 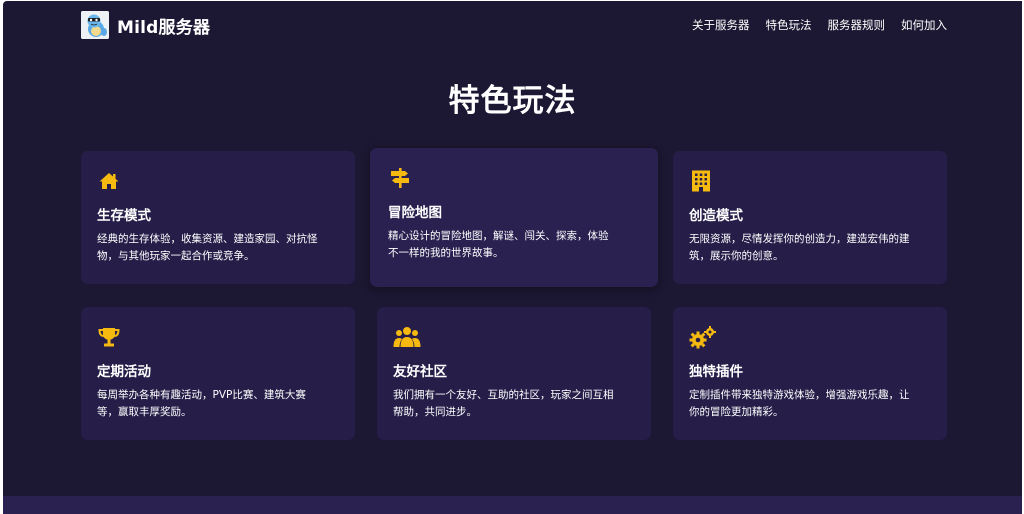 I want to click on card-description-line: 帮助，共同进步。, so click(x=435, y=412).